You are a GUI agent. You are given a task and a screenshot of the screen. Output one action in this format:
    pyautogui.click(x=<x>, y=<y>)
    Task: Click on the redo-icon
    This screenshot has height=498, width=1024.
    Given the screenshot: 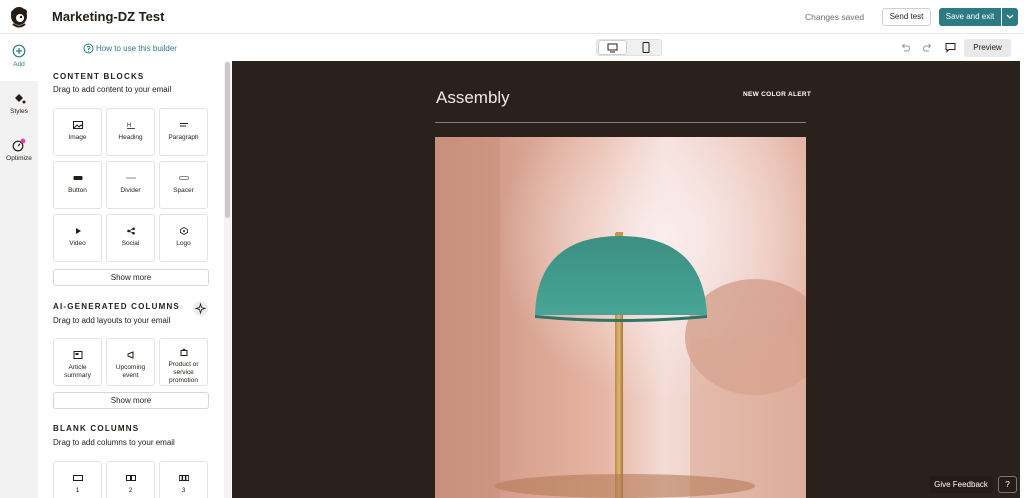 What is the action you would take?
    pyautogui.click(x=927, y=47)
    